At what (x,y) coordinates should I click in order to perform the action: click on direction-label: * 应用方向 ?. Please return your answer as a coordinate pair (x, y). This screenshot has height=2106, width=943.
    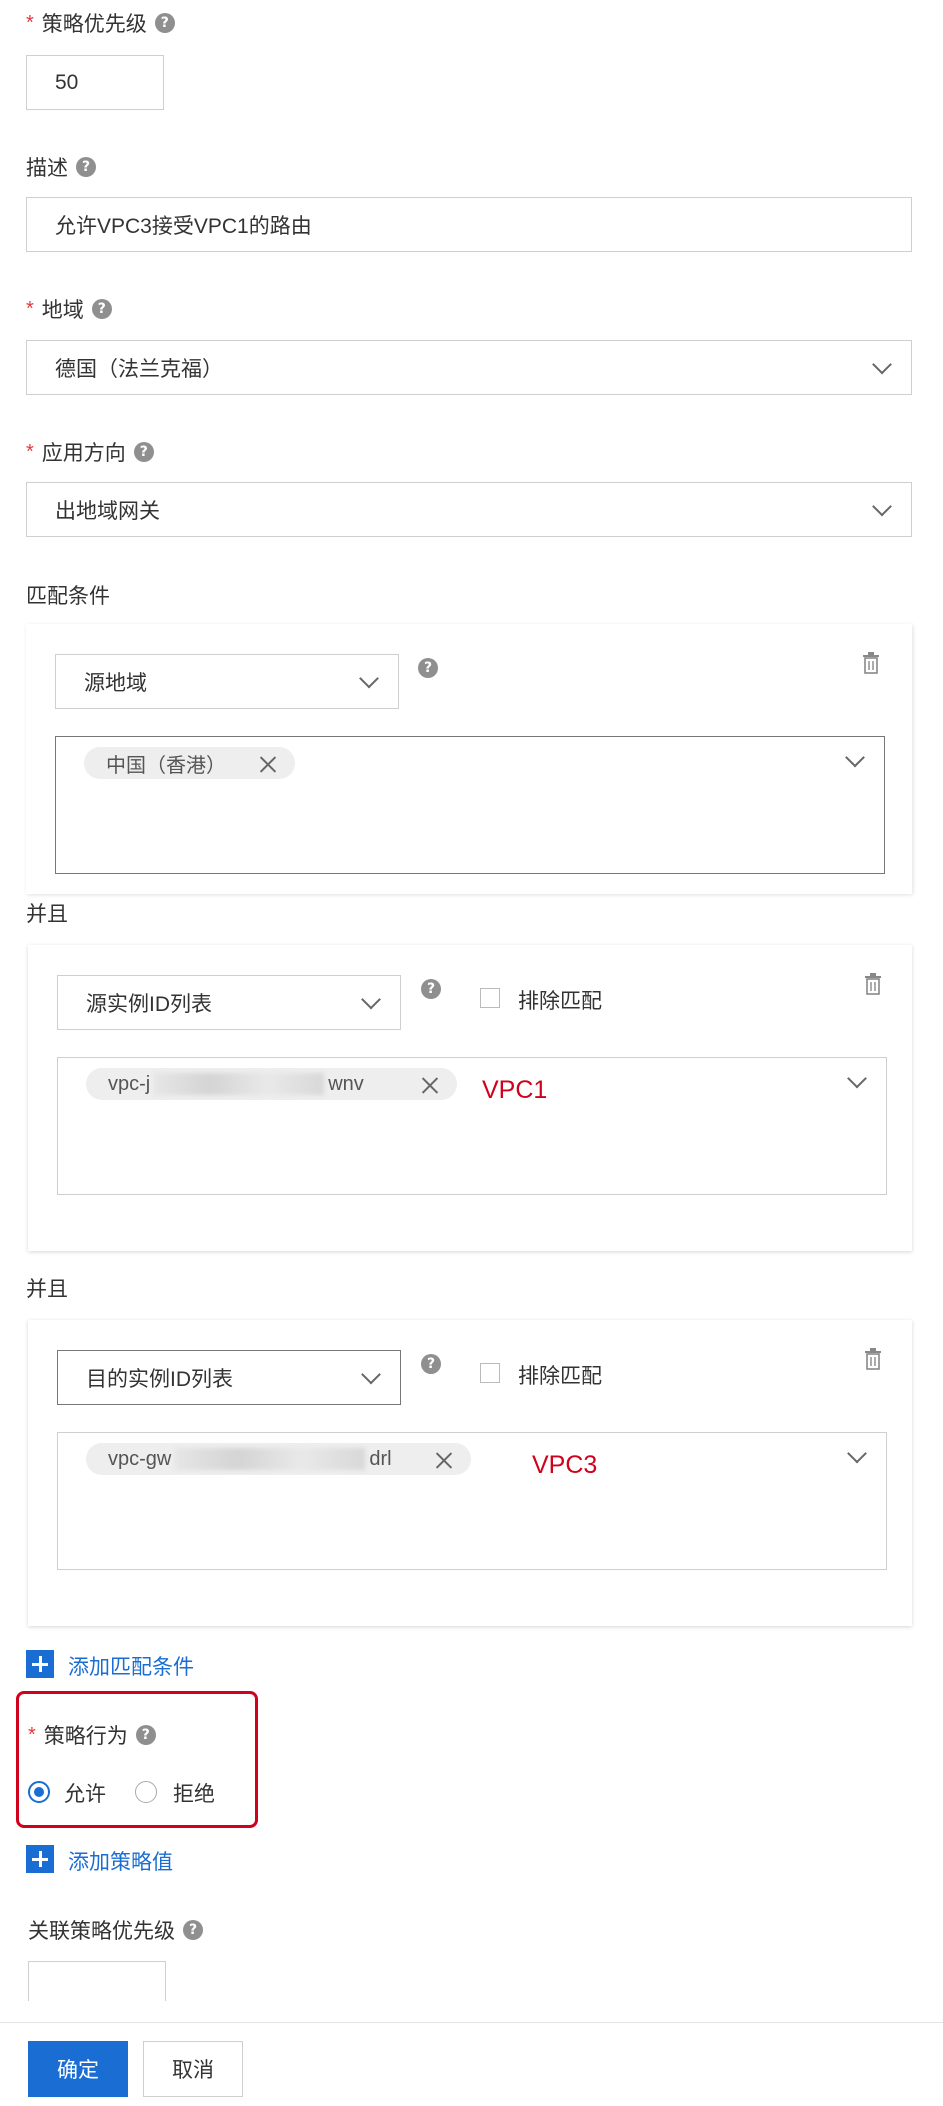
    Looking at the image, I should click on (90, 452).